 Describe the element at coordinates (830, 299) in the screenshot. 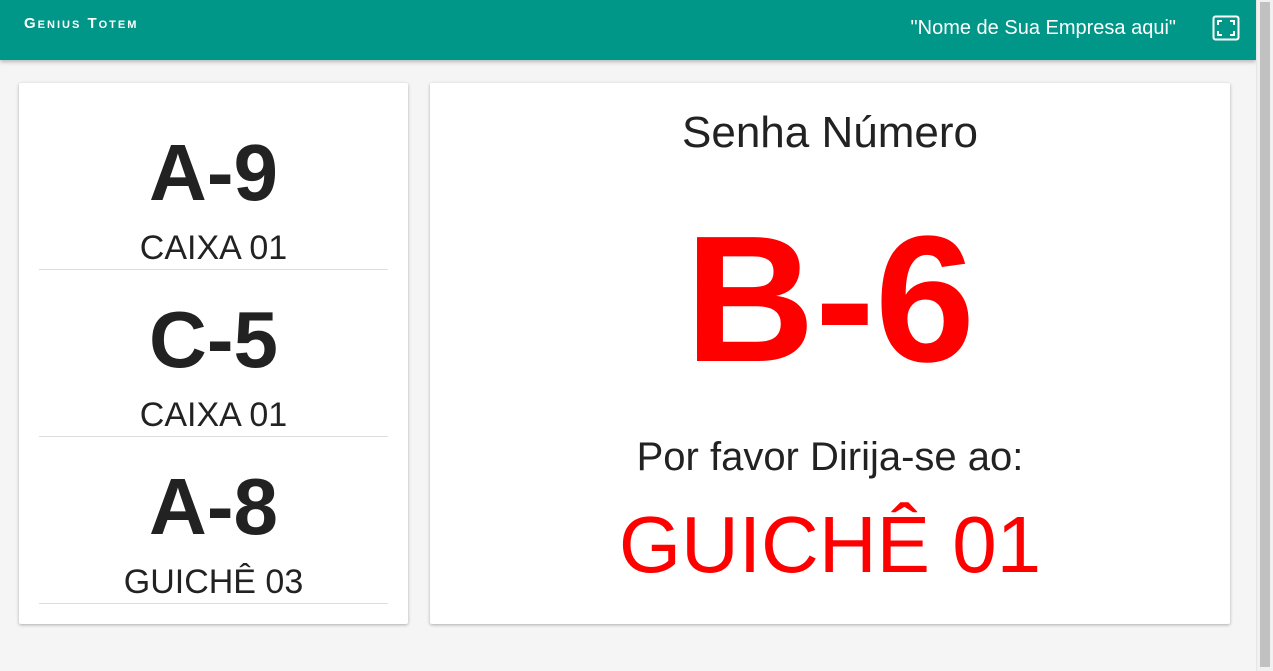

I see `current-ticket-code: B-6` at that location.